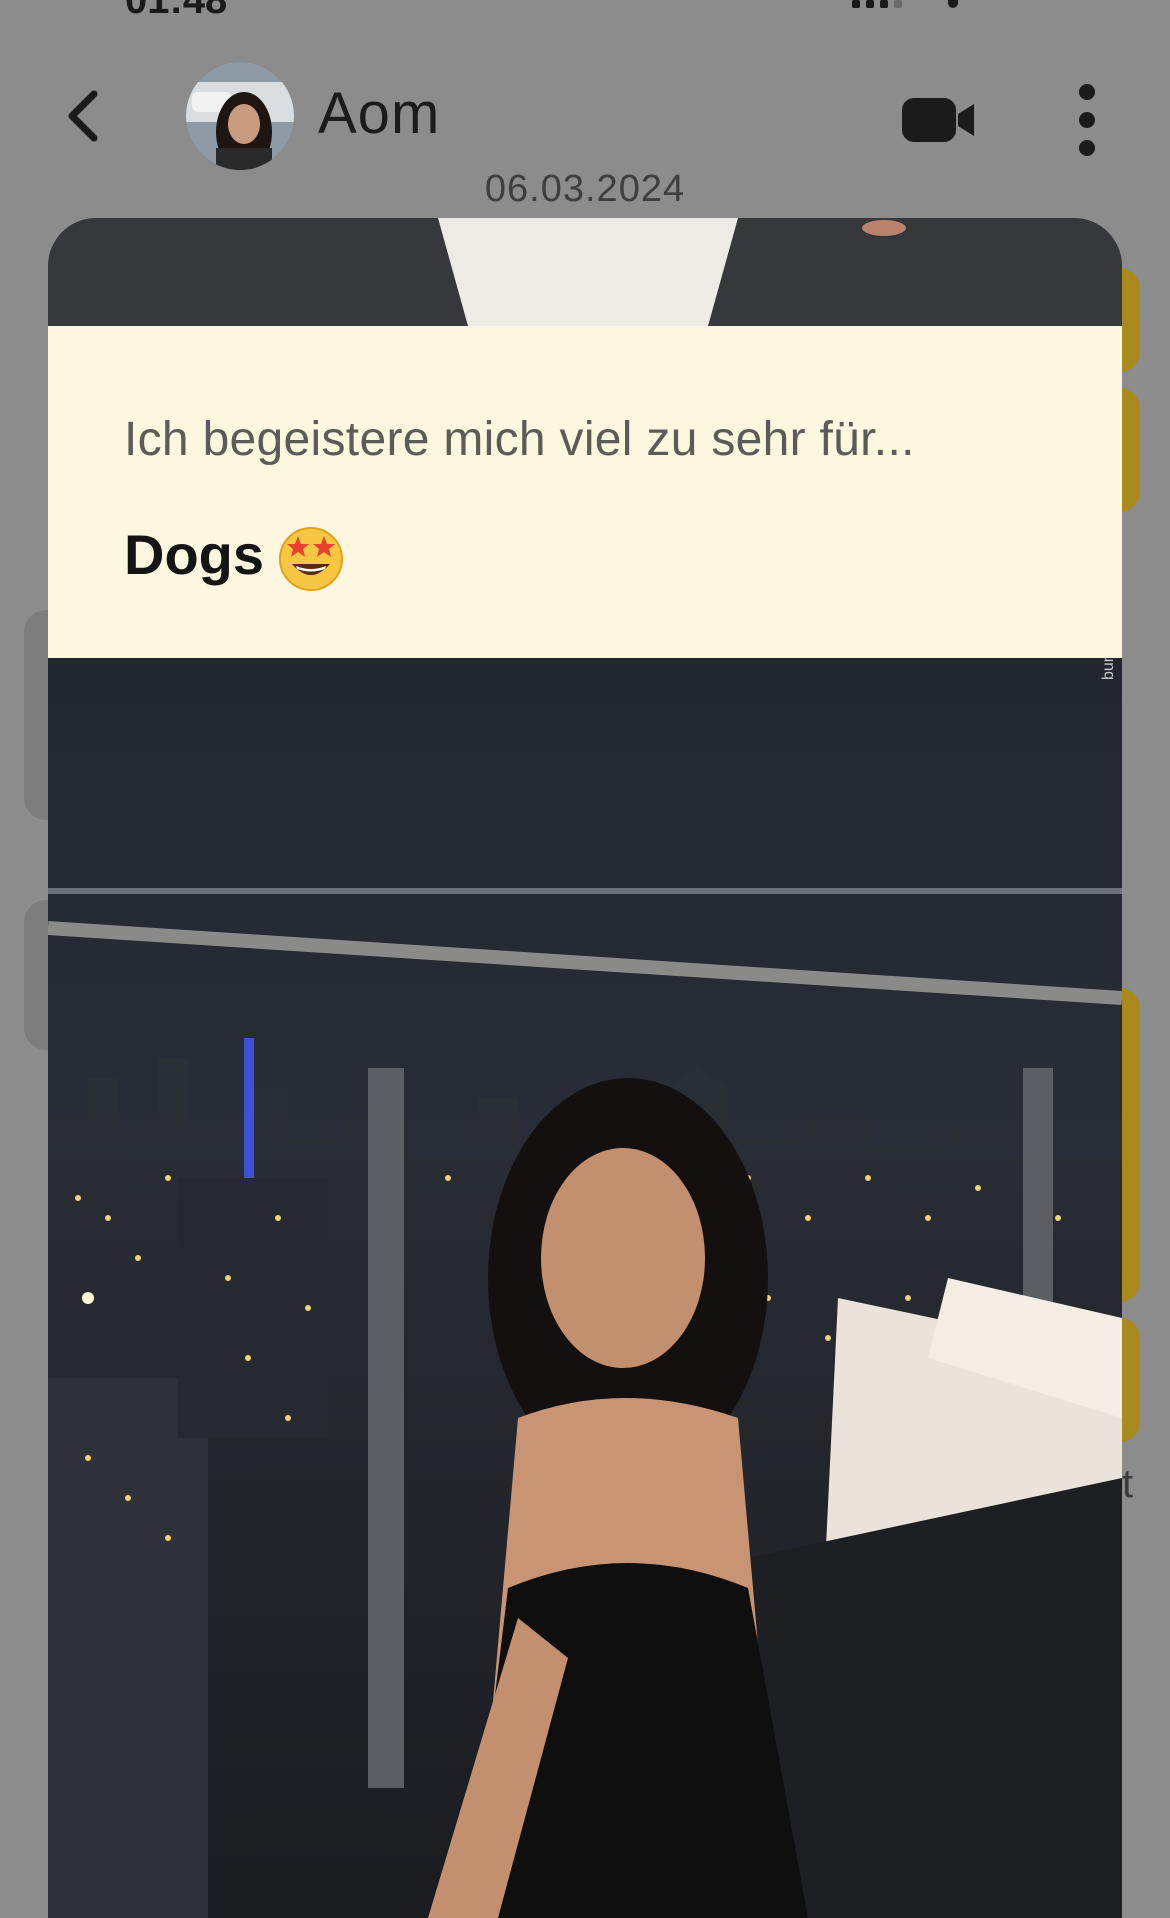 Image resolution: width=1170 pixels, height=1918 pixels. I want to click on avatar-photo, so click(240, 116).